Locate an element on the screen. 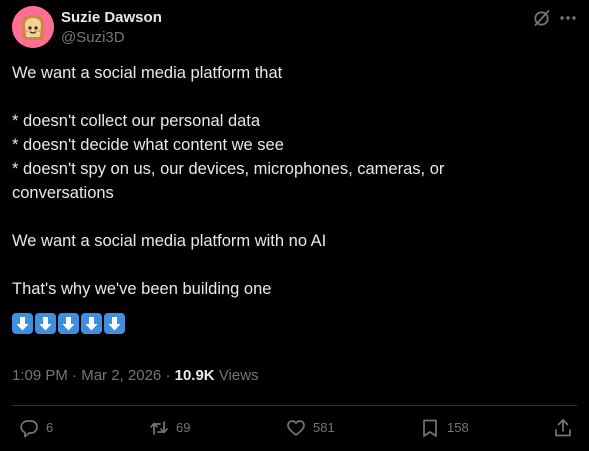 This screenshot has width=589, height=451. tweet-meta: 1:09 PM · Mar 2, 2026 · 10.9K Views is located at coordinates (135, 376).